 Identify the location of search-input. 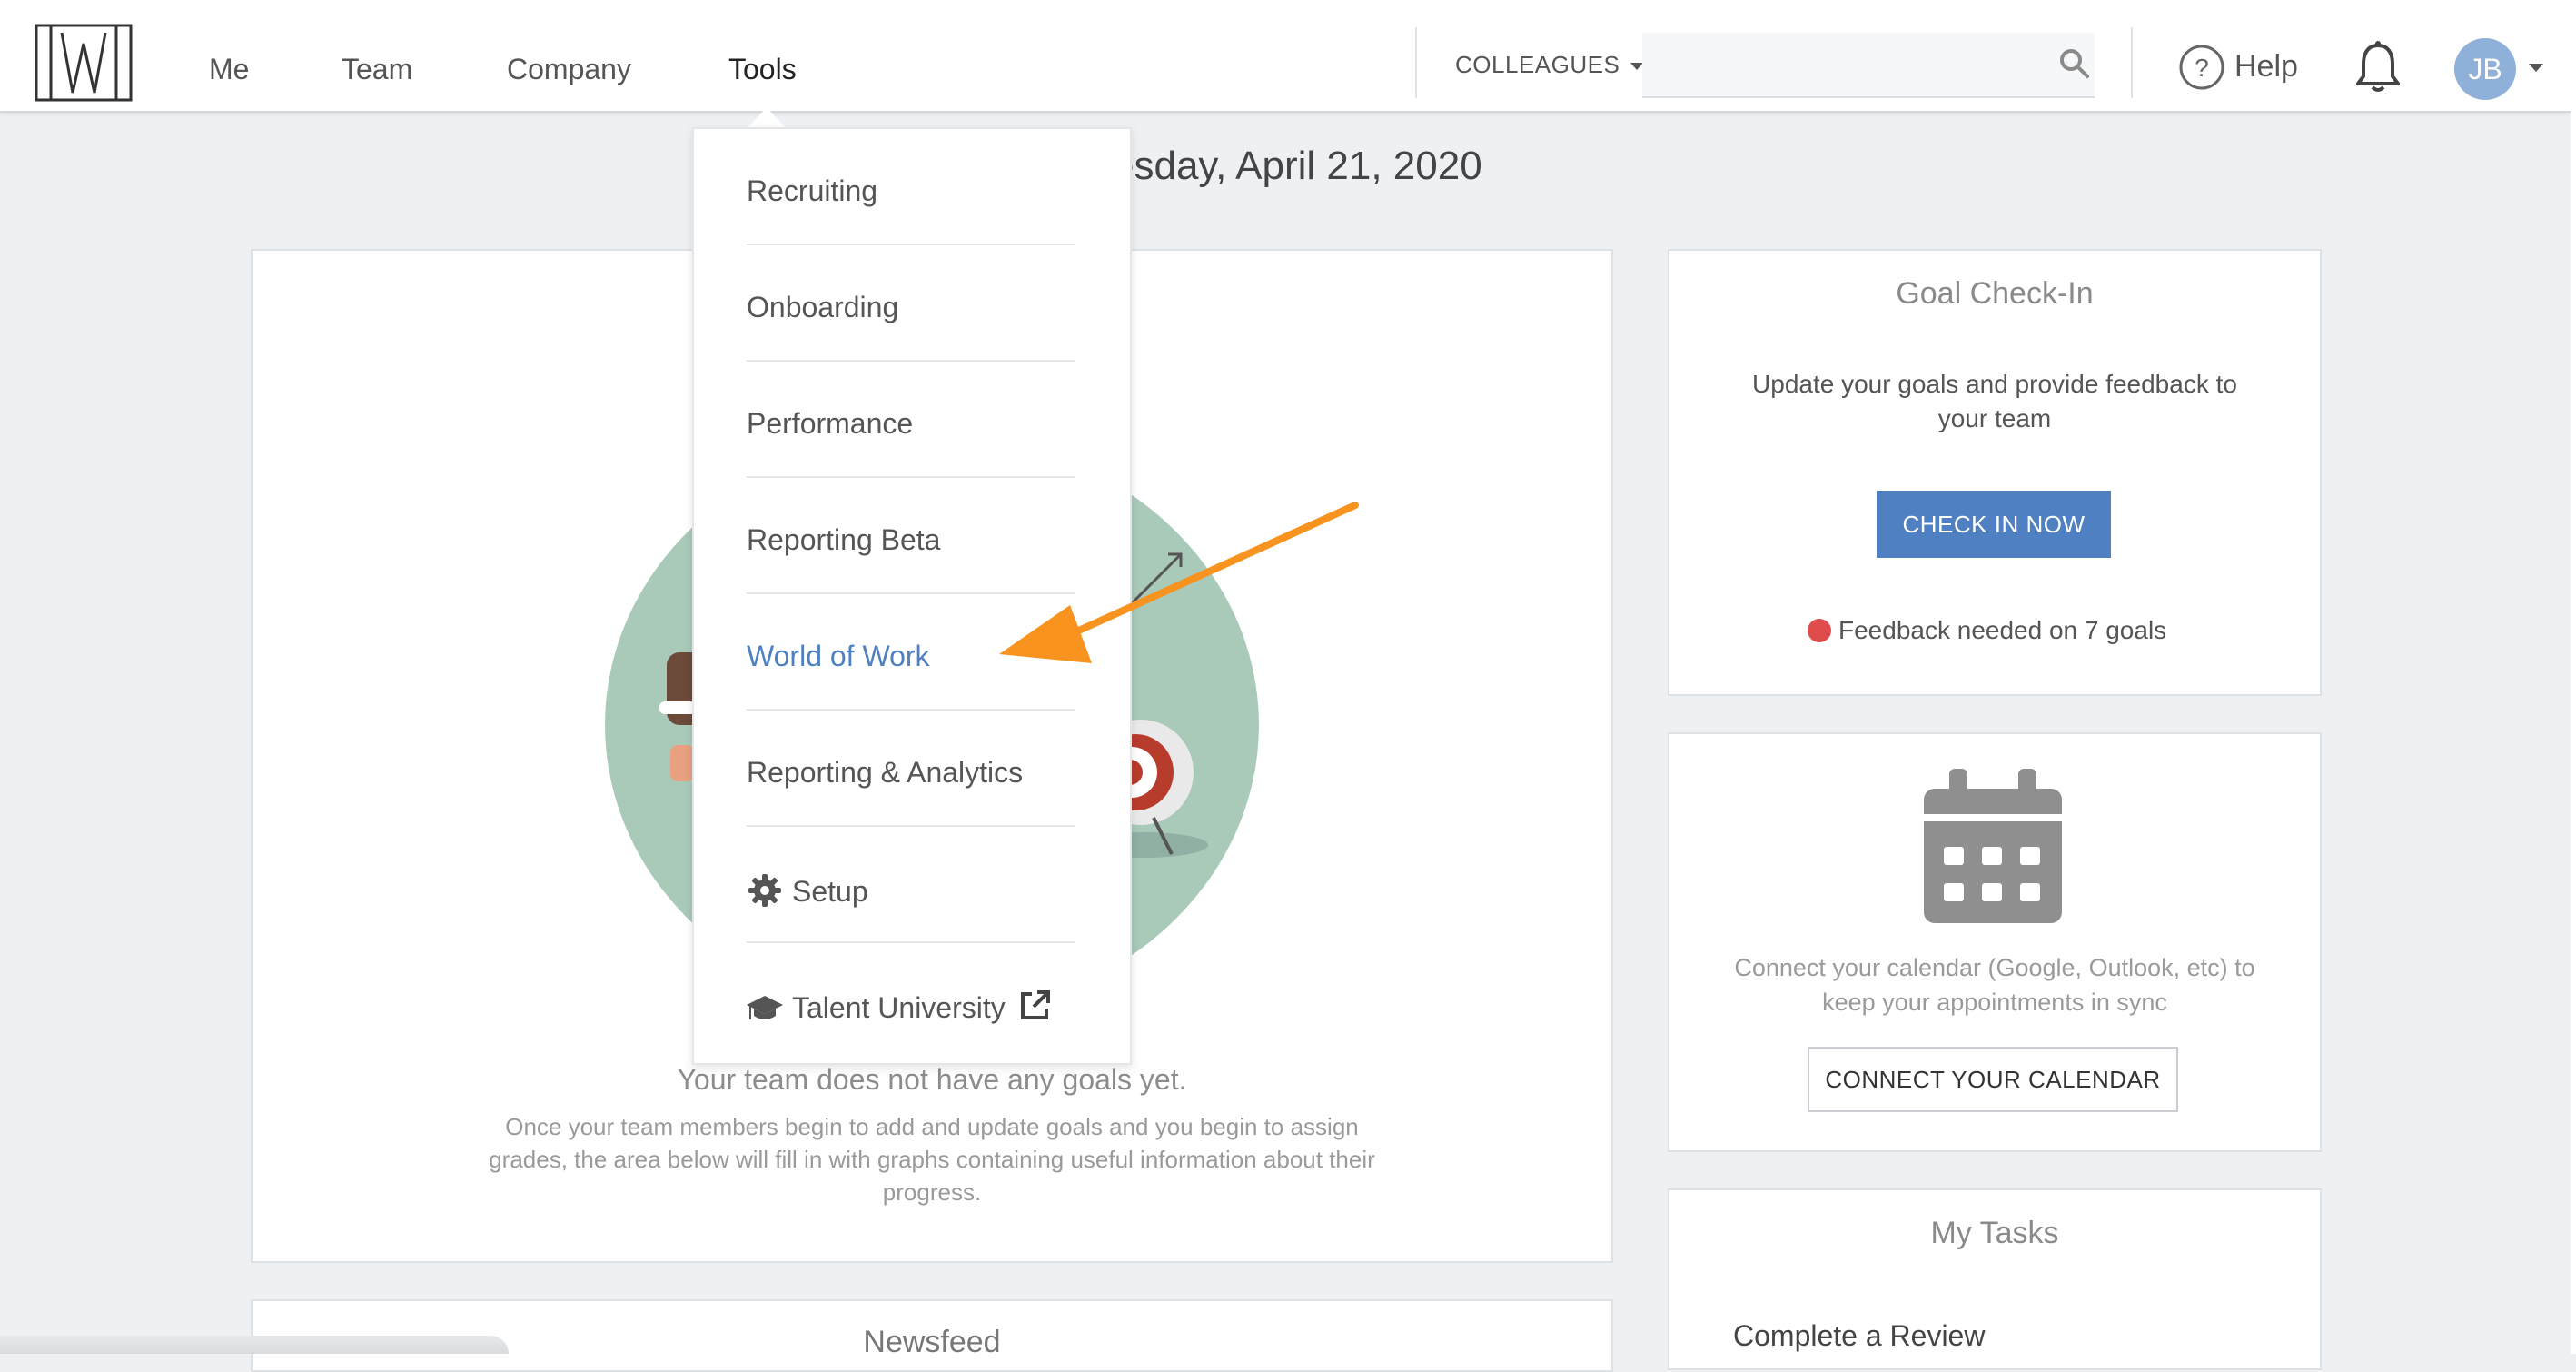
(1868, 65).